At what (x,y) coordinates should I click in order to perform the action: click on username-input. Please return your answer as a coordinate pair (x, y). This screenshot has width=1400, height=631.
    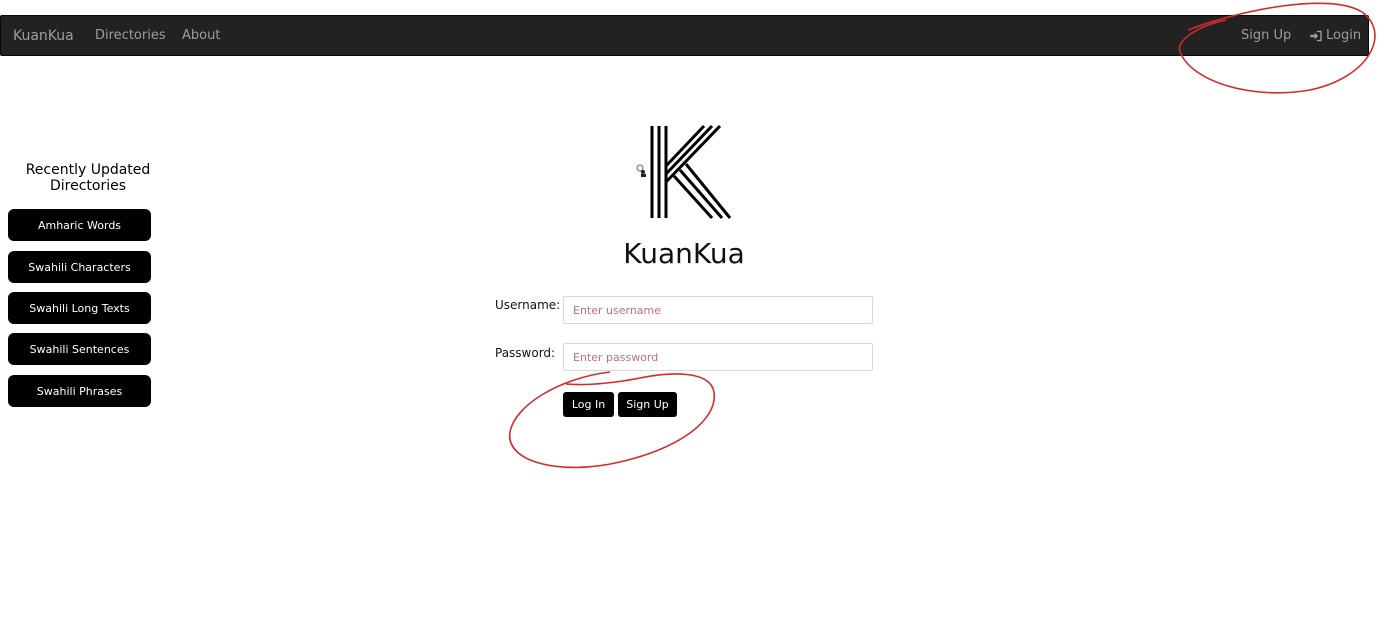
    Looking at the image, I should click on (718, 310).